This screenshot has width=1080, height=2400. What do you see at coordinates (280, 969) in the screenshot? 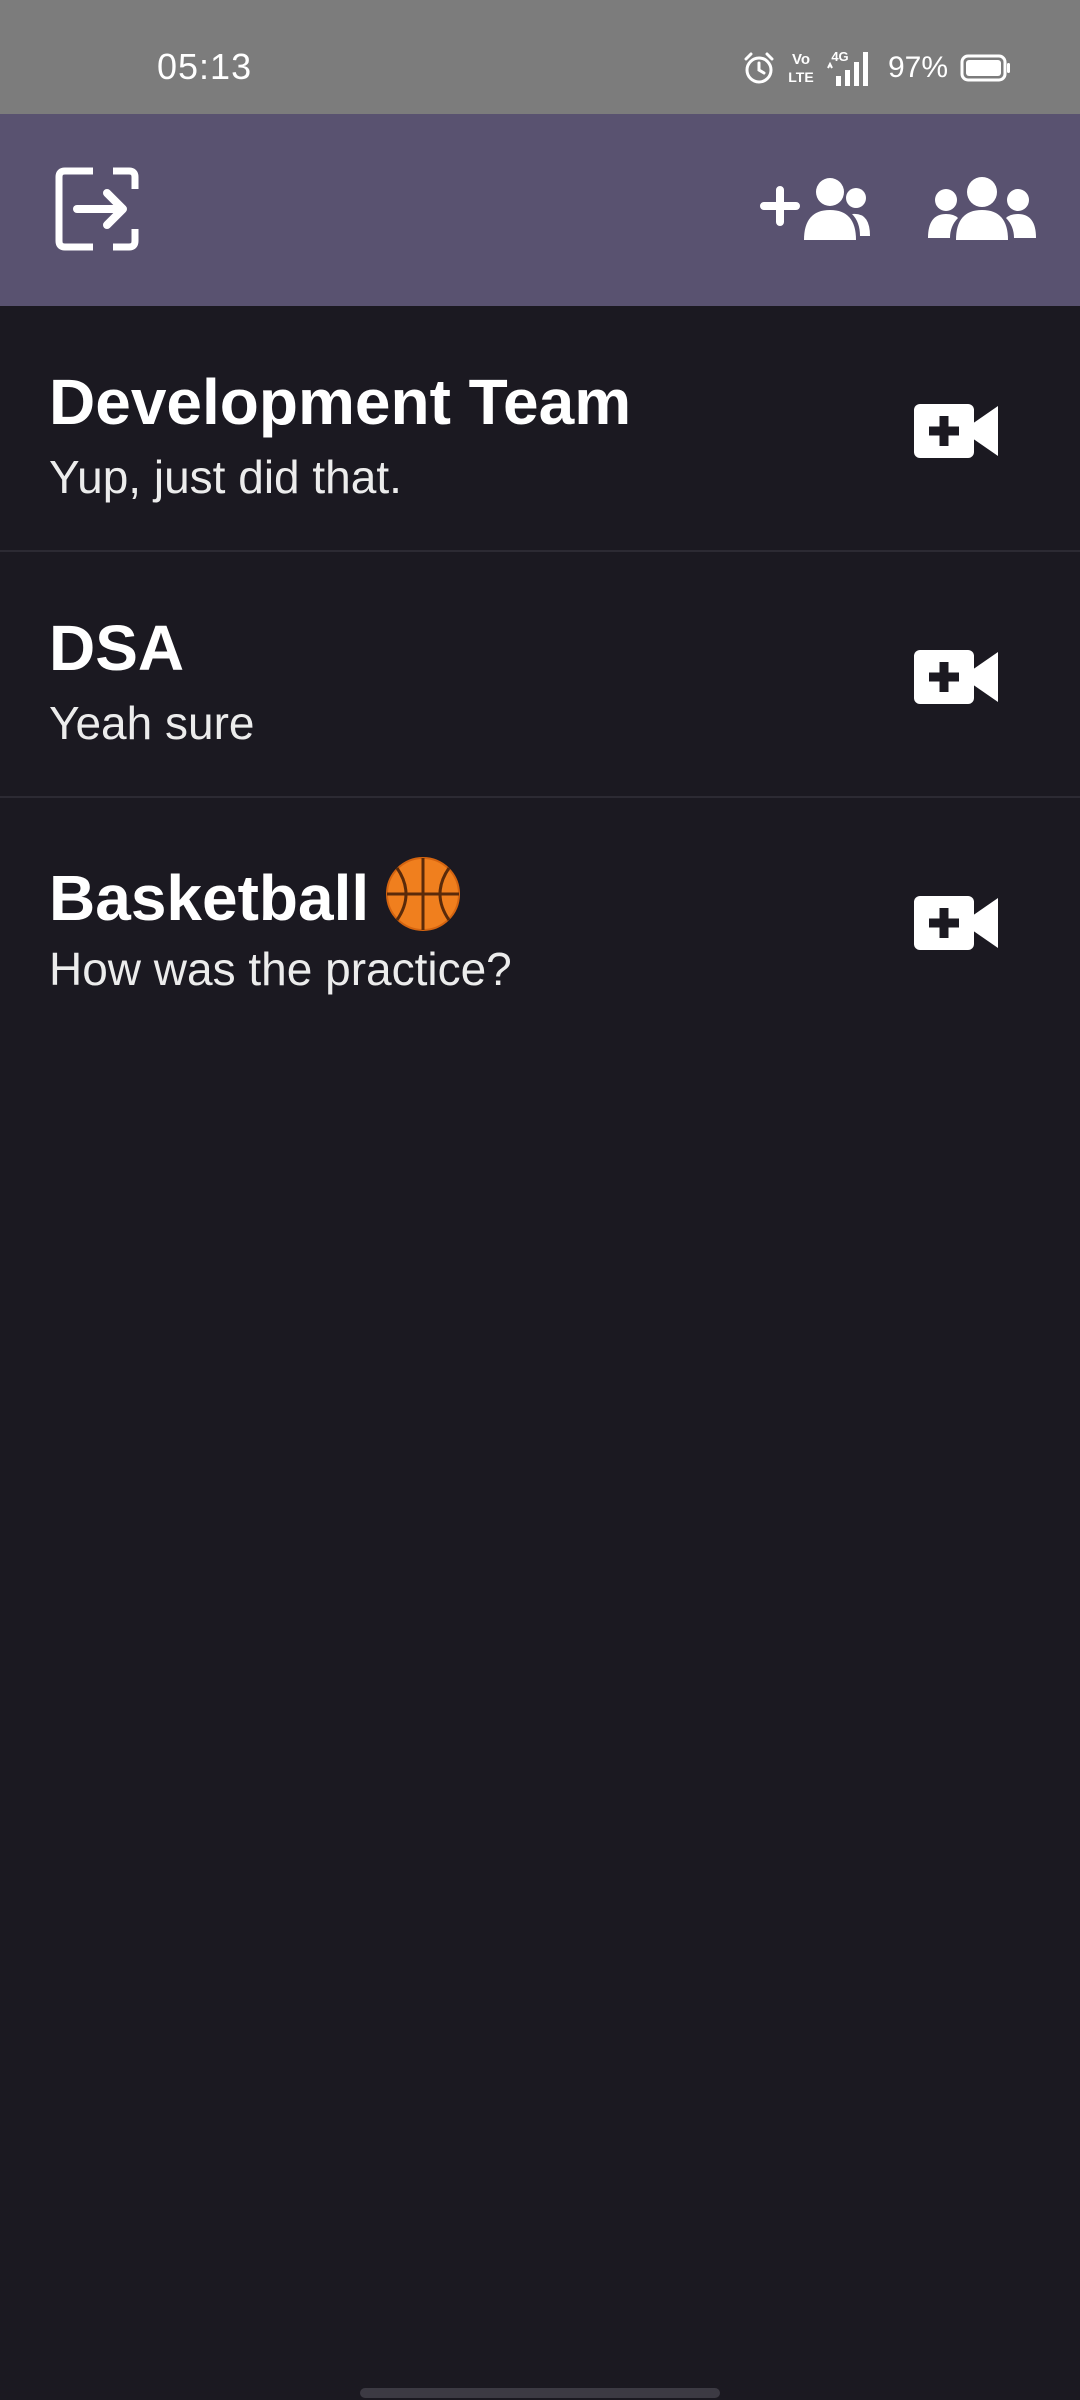
I see `chat-last-message: How was the practice?` at bounding box center [280, 969].